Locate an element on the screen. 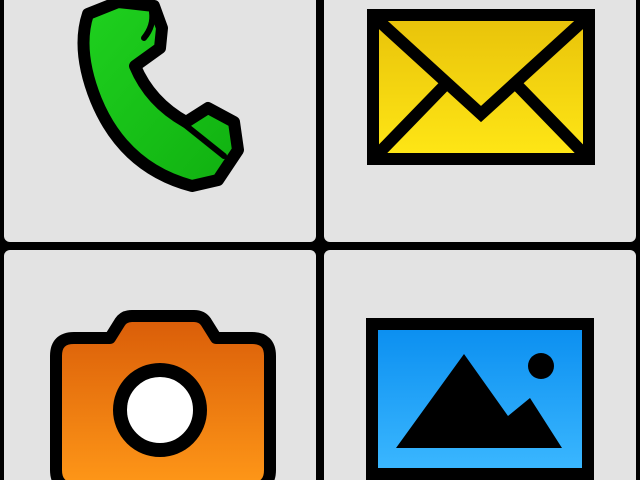 The image size is (640, 480). camera-icon is located at coordinates (163, 395).